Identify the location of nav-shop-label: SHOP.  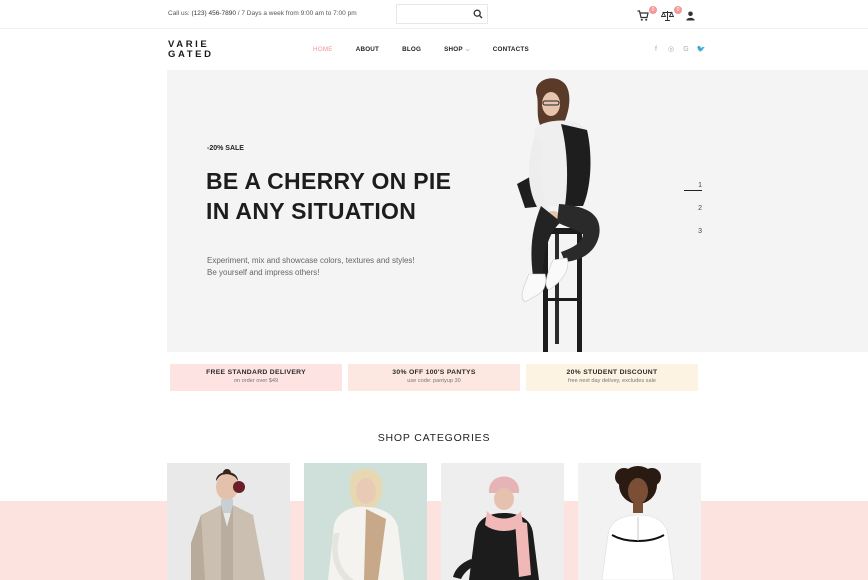
(453, 49).